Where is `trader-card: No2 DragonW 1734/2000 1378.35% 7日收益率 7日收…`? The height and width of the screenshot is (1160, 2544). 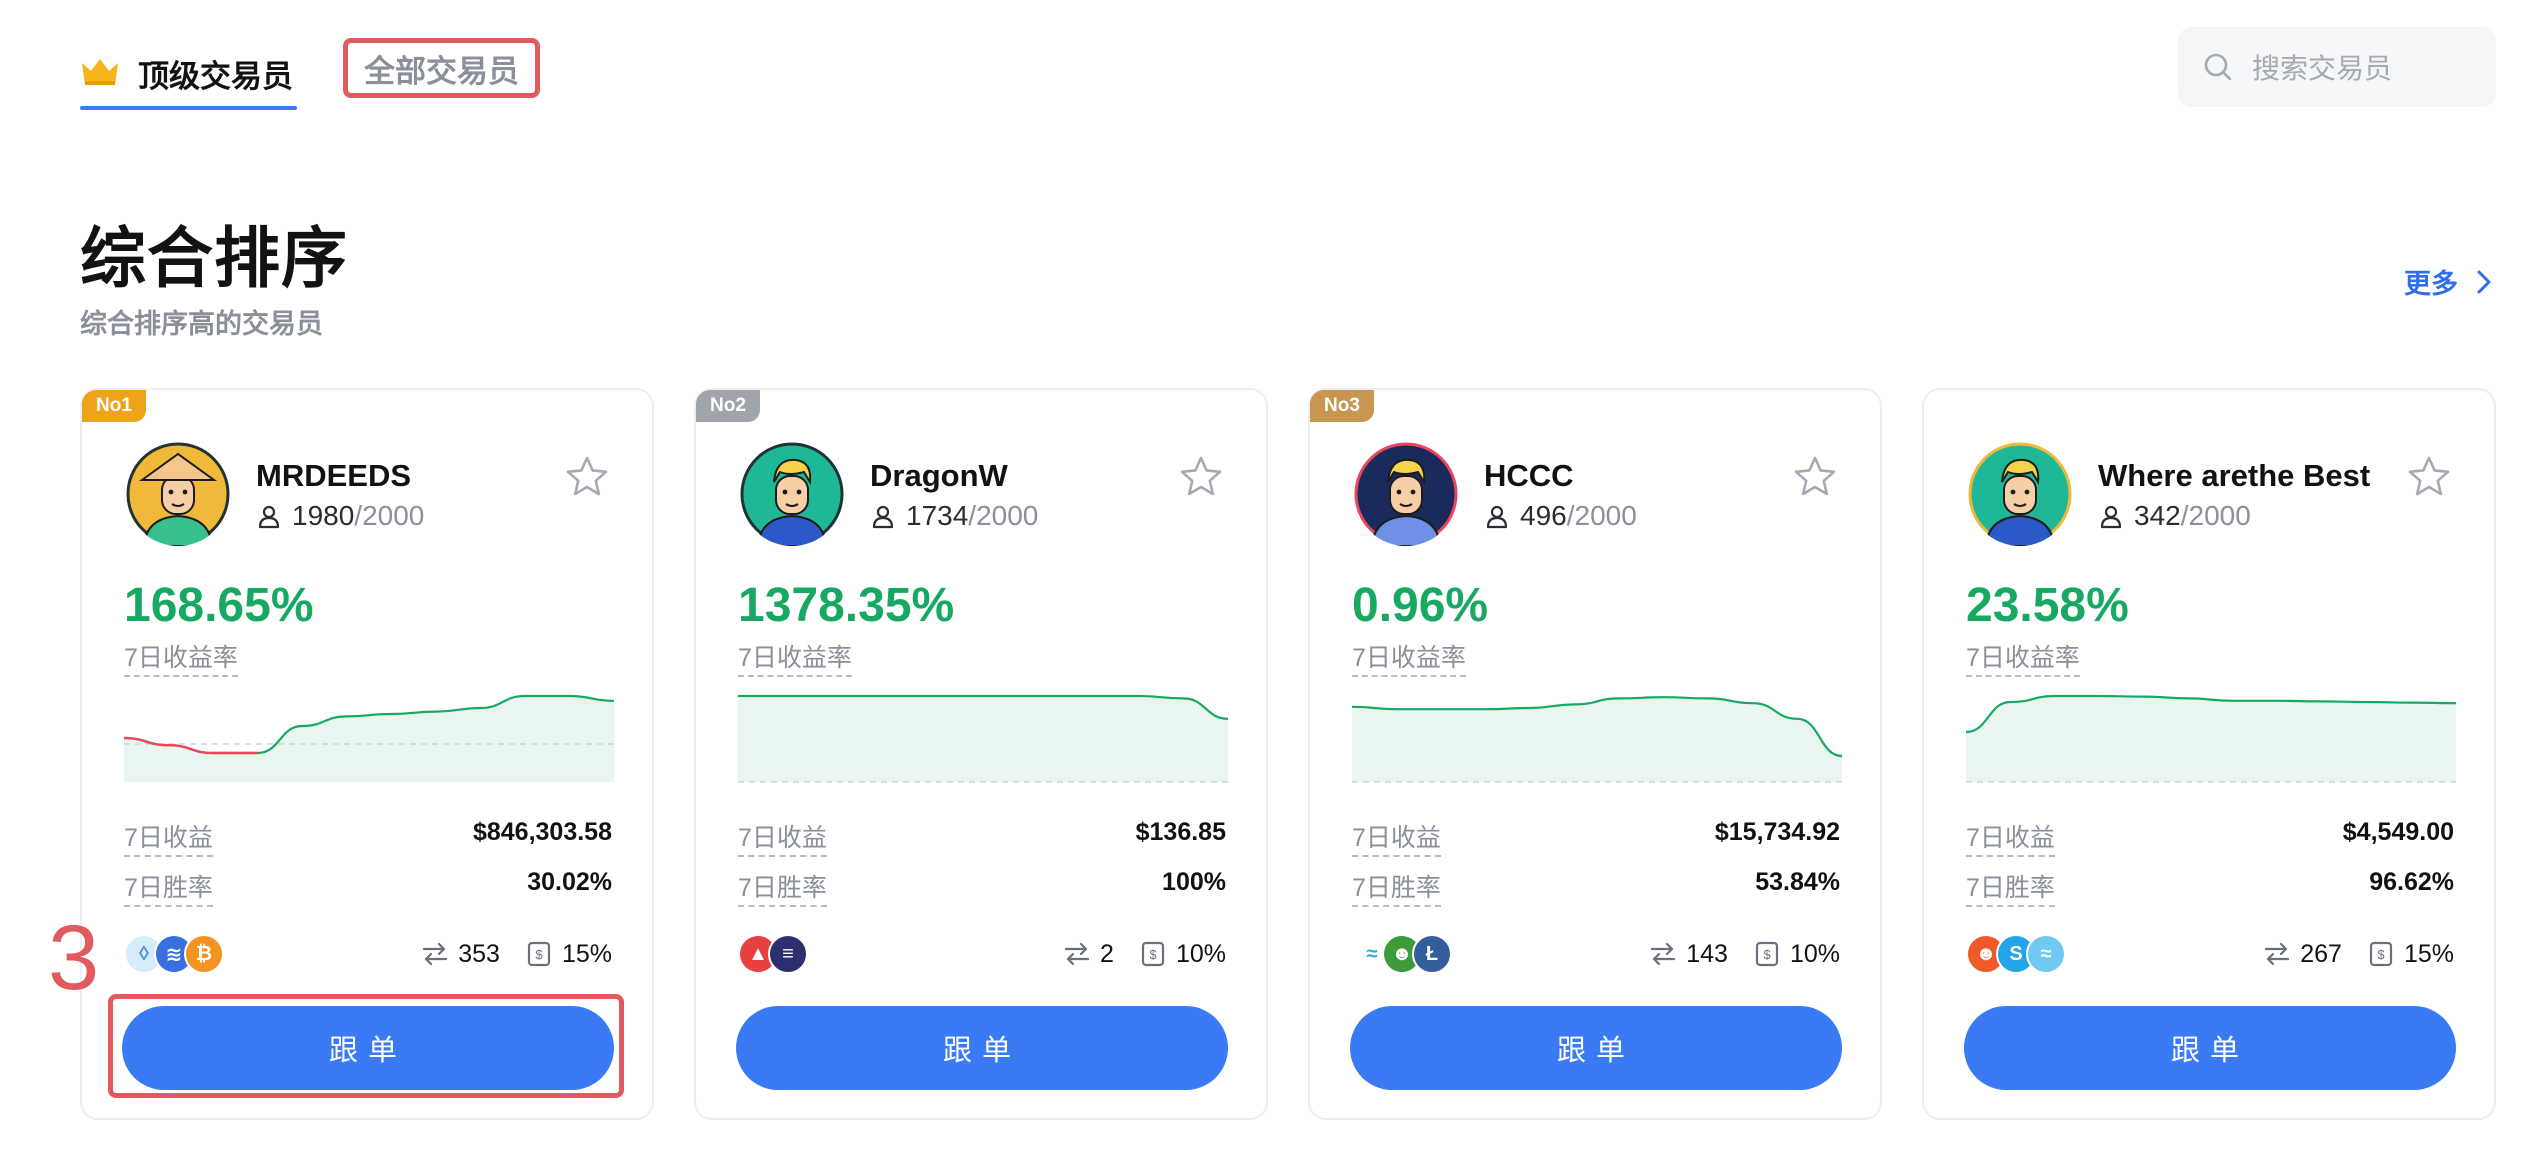
trader-card: No2 DragonW 1734/2000 1378.35% 7日收益率 7日收… is located at coordinates (981, 754).